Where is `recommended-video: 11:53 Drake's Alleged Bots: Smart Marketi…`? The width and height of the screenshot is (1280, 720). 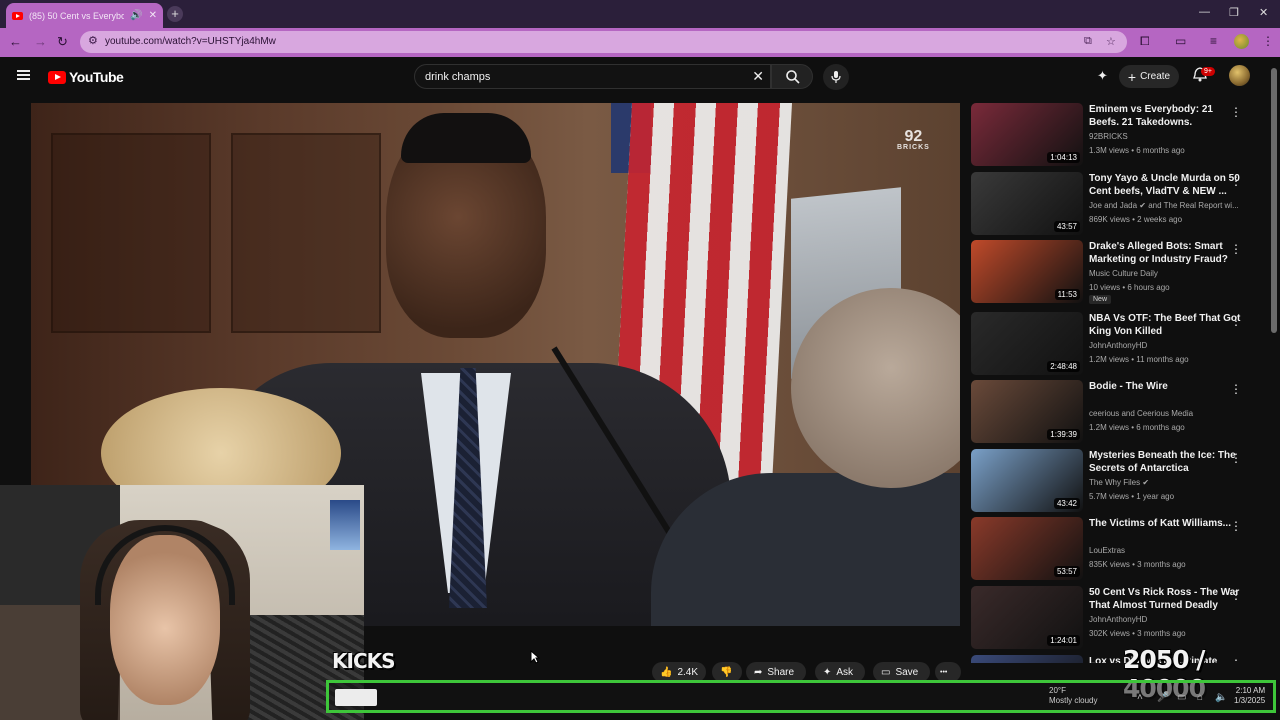 recommended-video: 11:53 Drake's Alleged Bots: Smart Marketi… is located at coordinates (1117, 272).